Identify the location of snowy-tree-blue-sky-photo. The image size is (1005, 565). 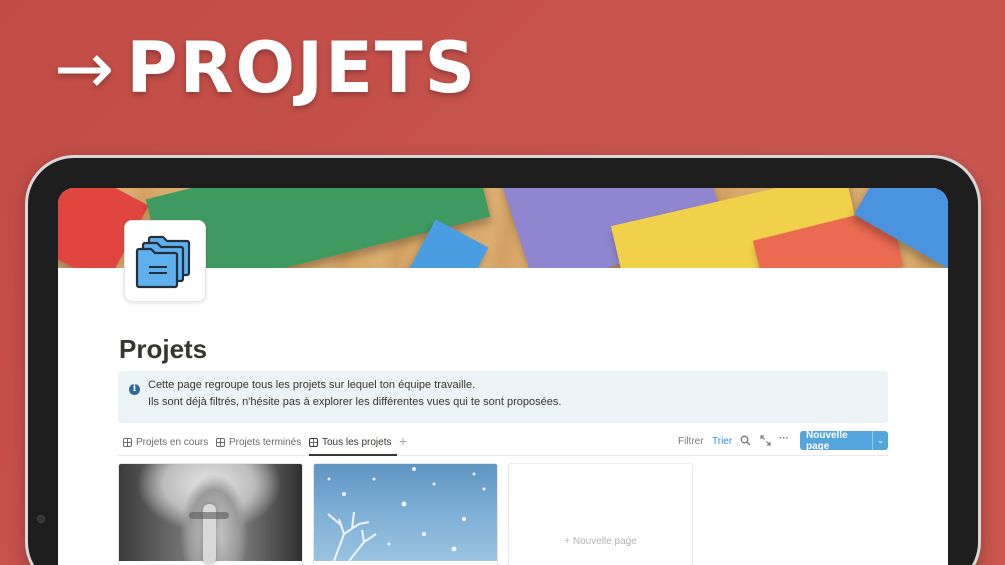
(405, 512).